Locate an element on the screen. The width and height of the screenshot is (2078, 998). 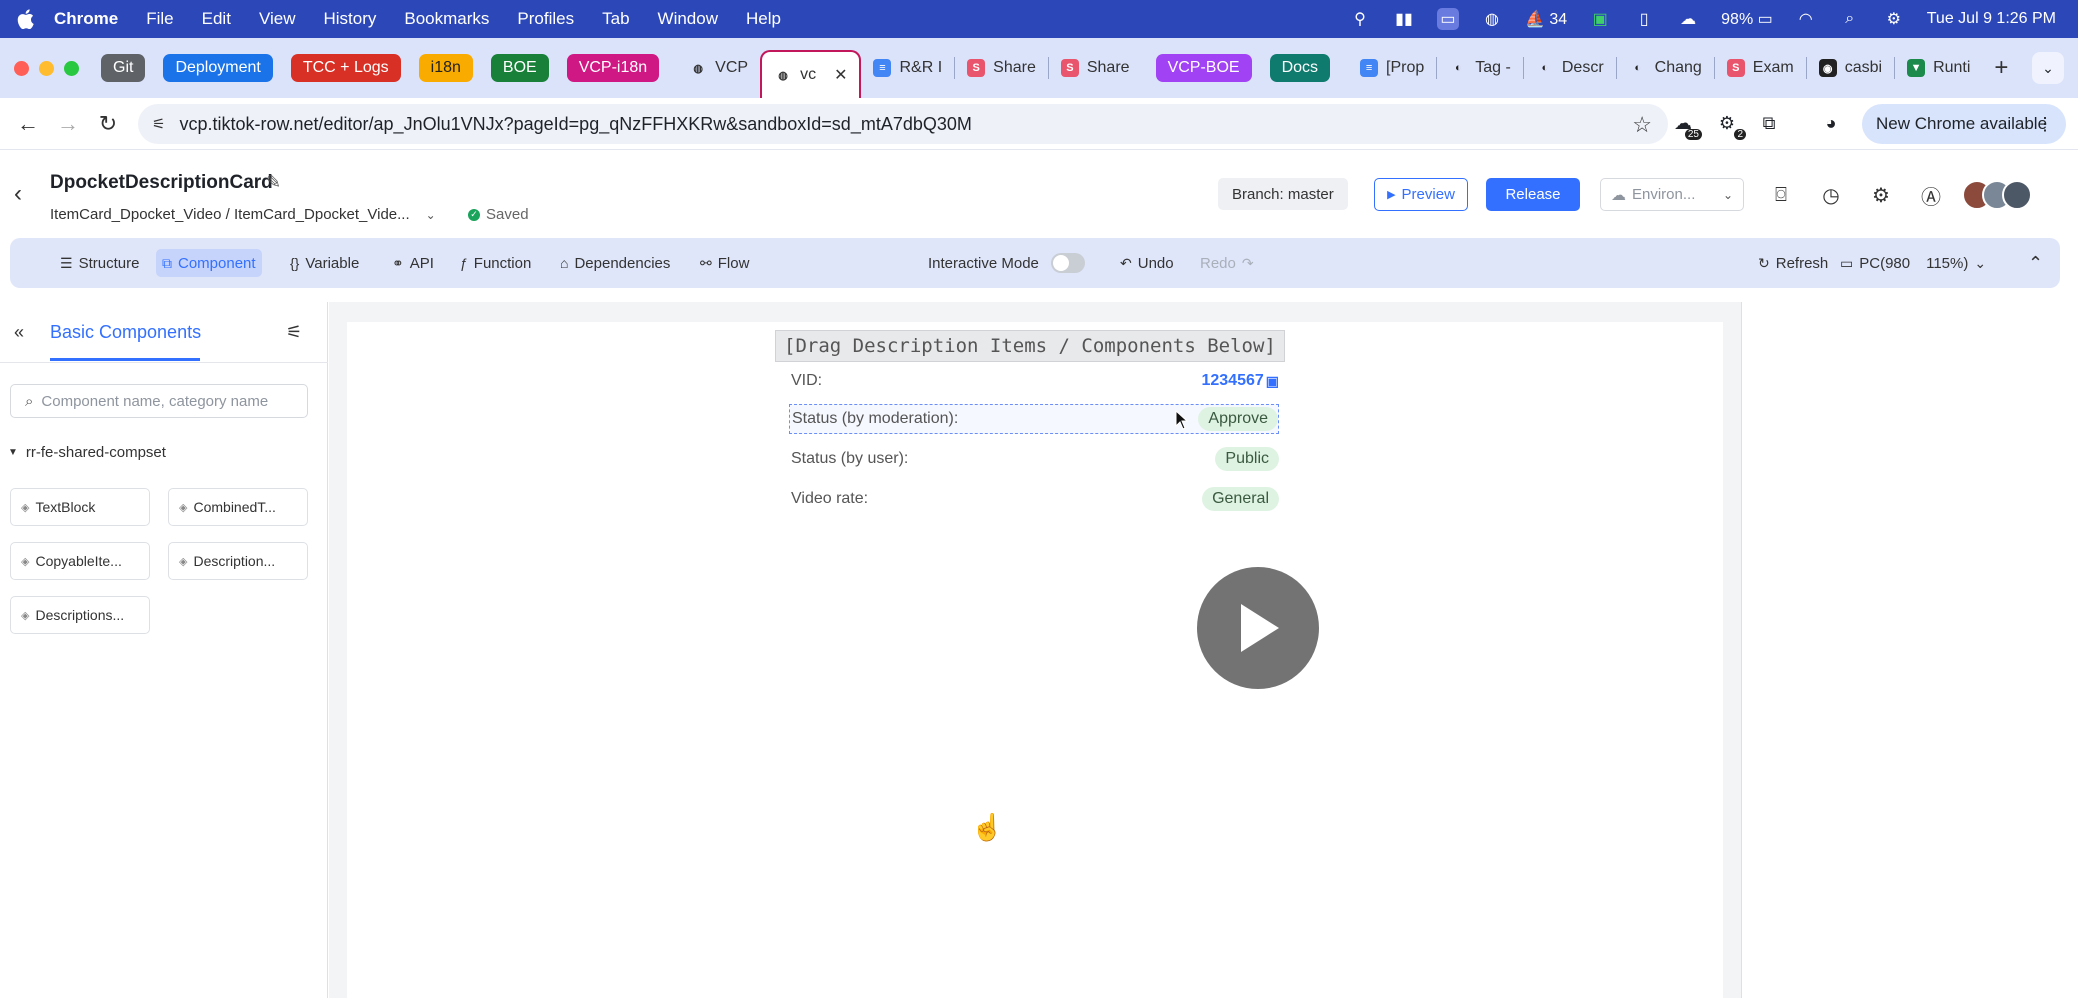
clipboard-icon: ▯ is located at coordinates (1644, 19).